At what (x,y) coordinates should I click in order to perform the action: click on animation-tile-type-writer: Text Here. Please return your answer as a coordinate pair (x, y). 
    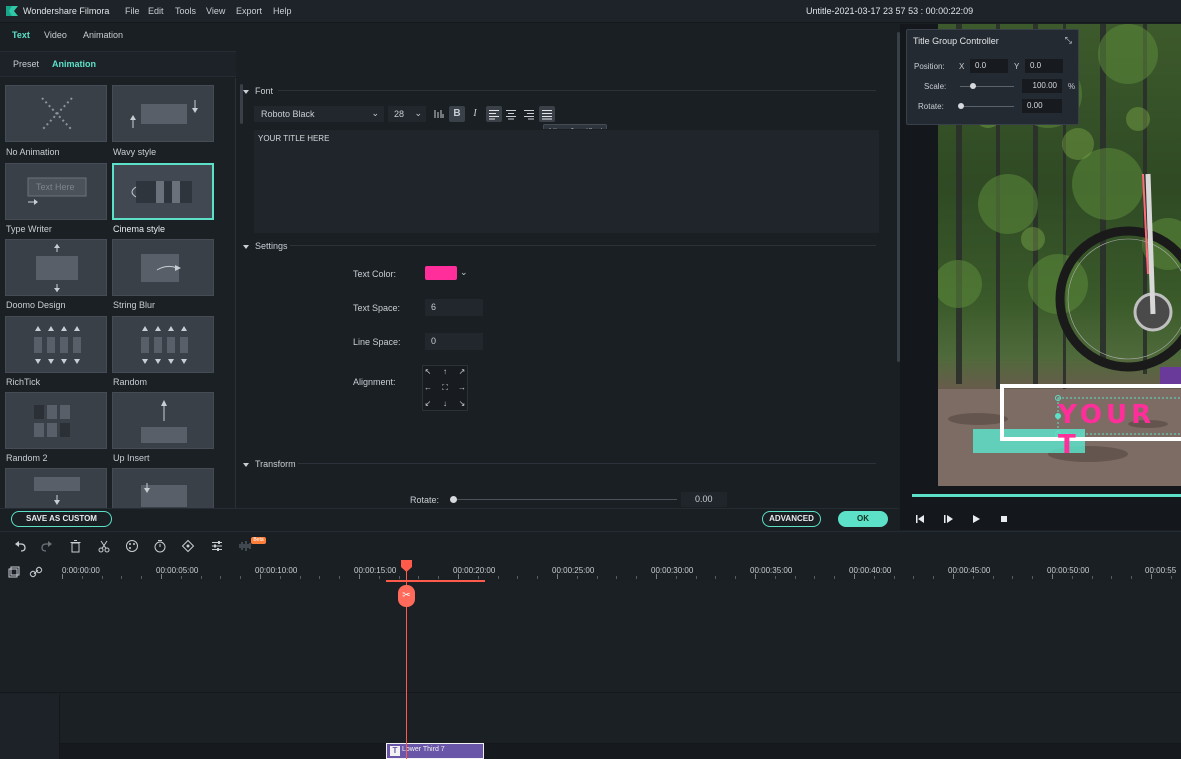
    Looking at the image, I should click on (56, 191).